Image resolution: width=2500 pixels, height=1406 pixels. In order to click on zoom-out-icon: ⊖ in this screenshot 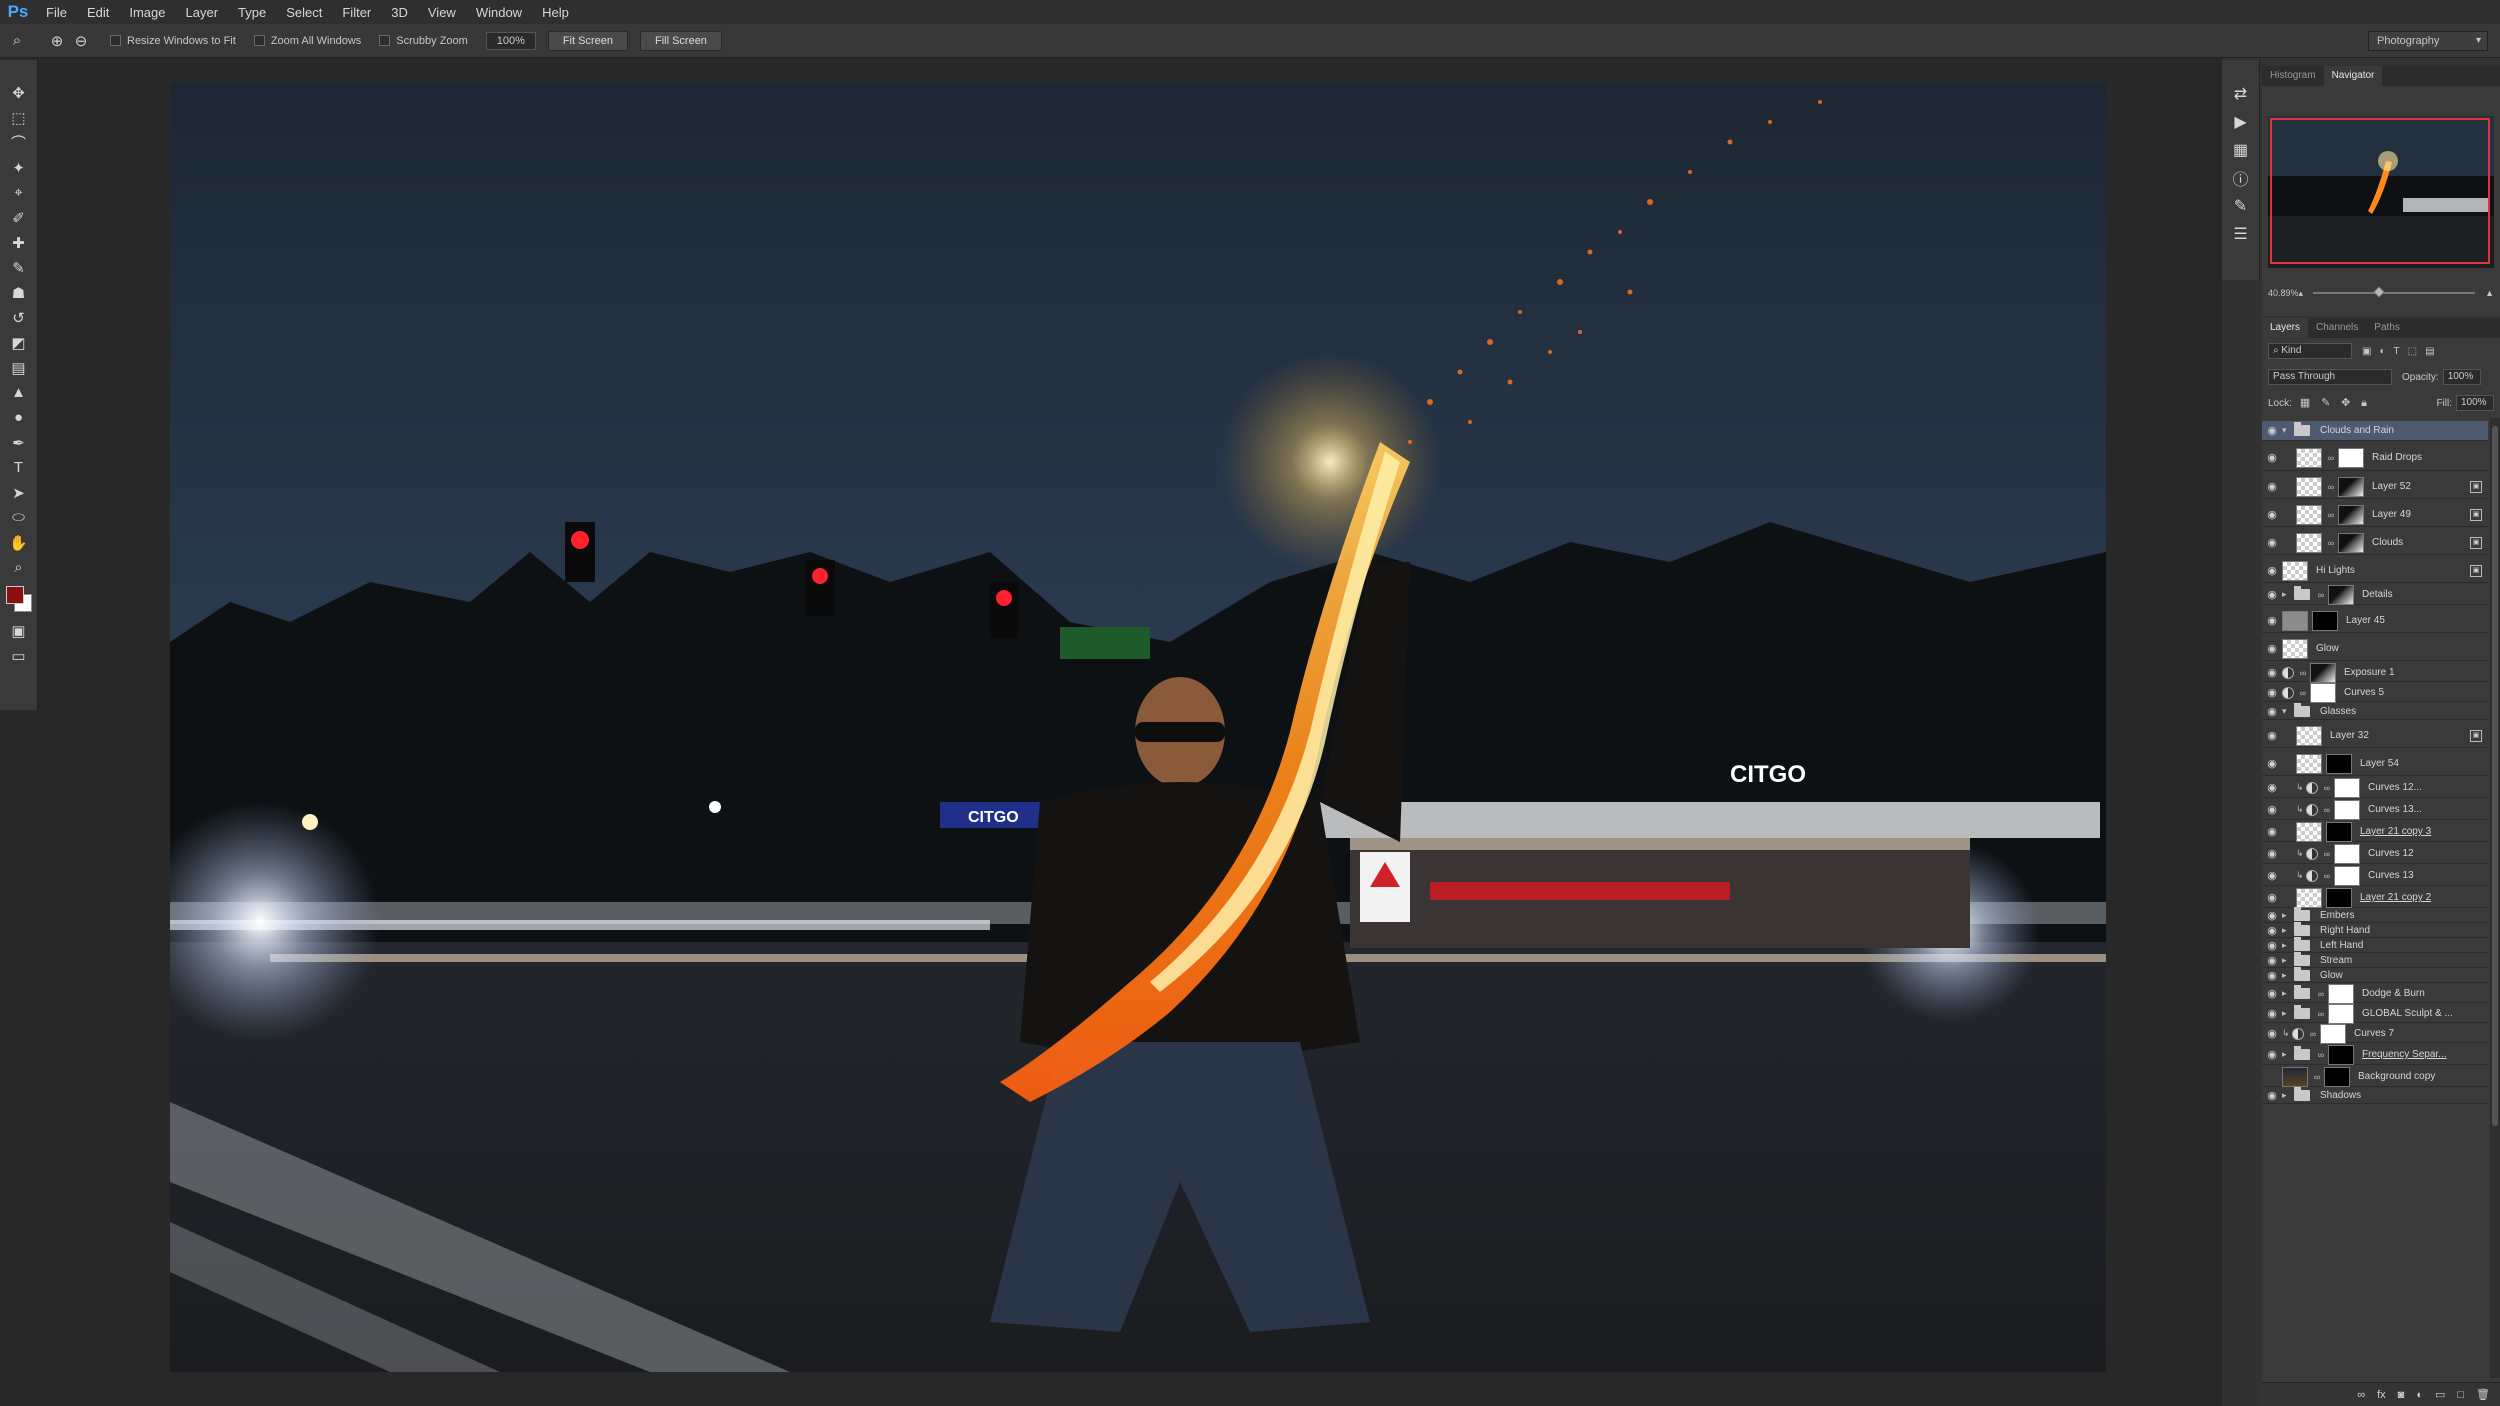, I will do `click(81, 41)`.